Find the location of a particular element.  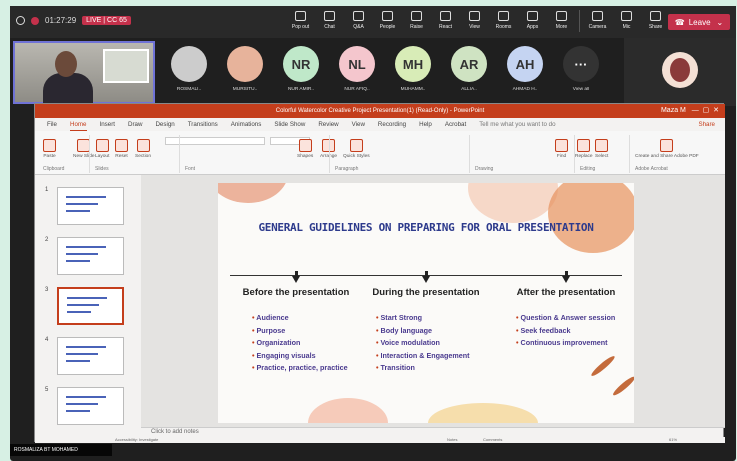

toolbar-raise-button: Raise is located at coordinates (416, 21).